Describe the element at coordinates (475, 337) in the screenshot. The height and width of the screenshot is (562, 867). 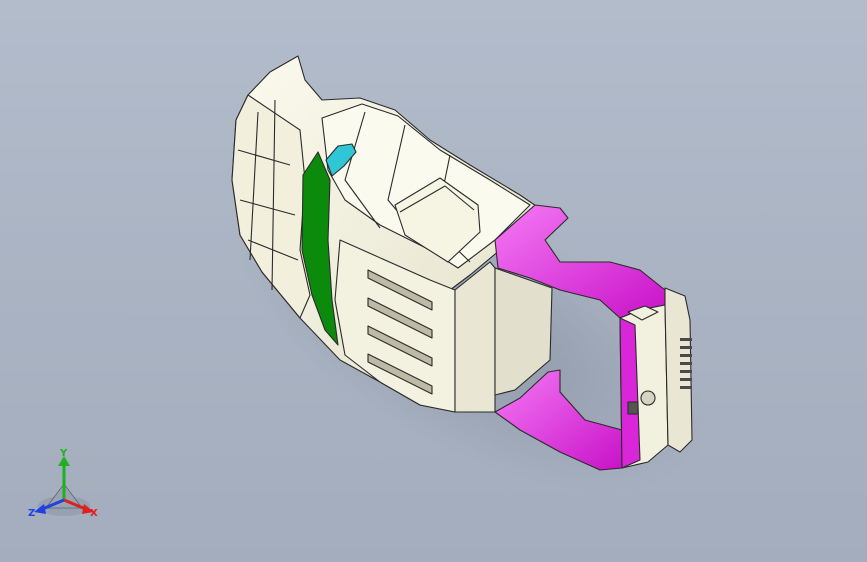
I see `cabin-opening` at that location.